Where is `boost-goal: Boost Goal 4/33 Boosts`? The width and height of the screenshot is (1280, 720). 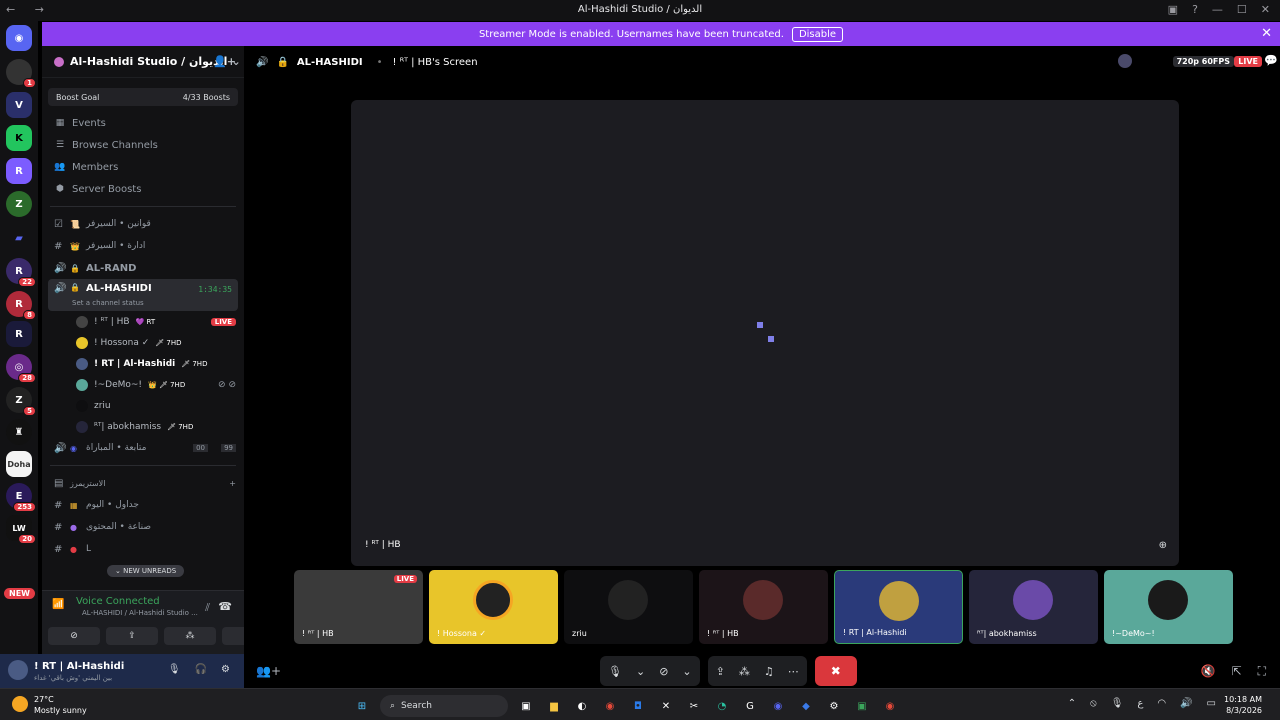 boost-goal: Boost Goal 4/33 Boosts is located at coordinates (143, 97).